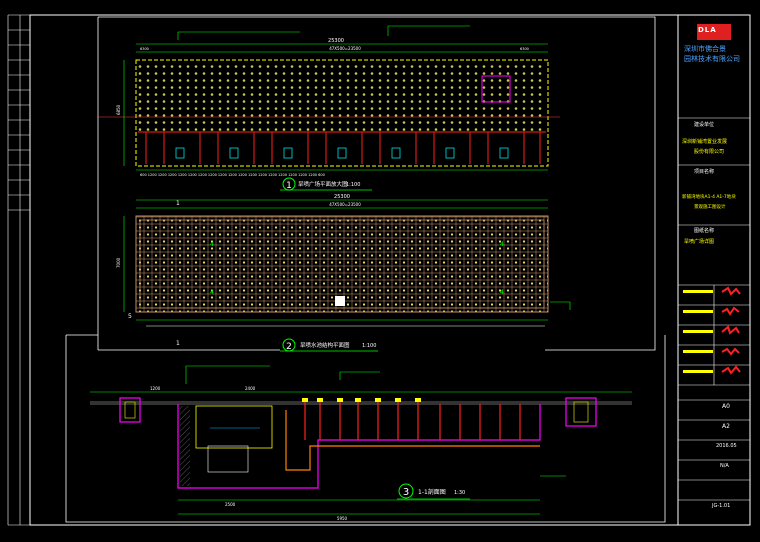 This screenshot has height=542, width=760. Describe the element at coordinates (342, 197) in the screenshot. I see `plan2-total-dim: 25300` at that location.